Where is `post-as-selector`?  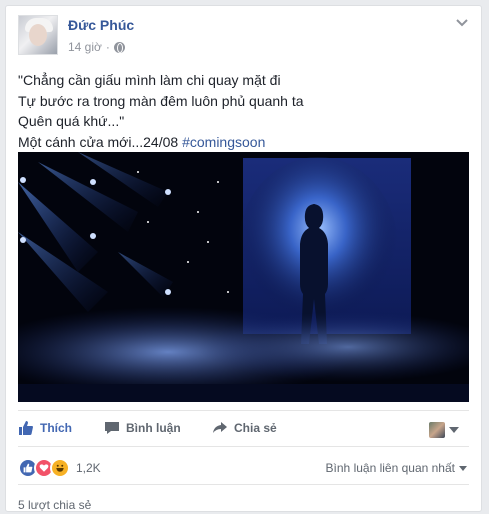 post-as-selector is located at coordinates (444, 430).